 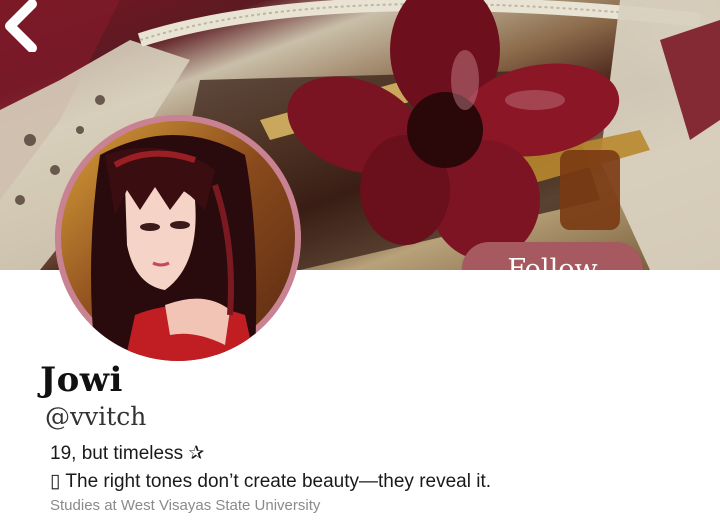 I want to click on bio-line-1: 19, but timeless ✰, so click(x=127, y=453).